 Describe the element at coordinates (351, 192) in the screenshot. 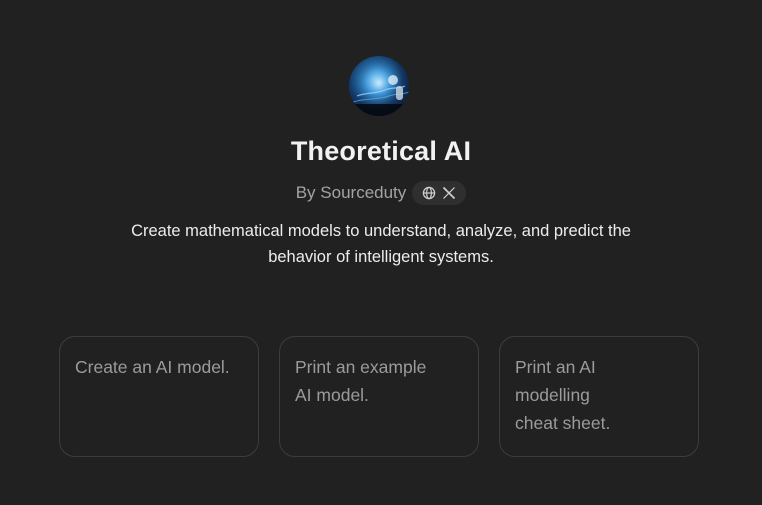

I see `author-byline: By Sourceduty` at that location.